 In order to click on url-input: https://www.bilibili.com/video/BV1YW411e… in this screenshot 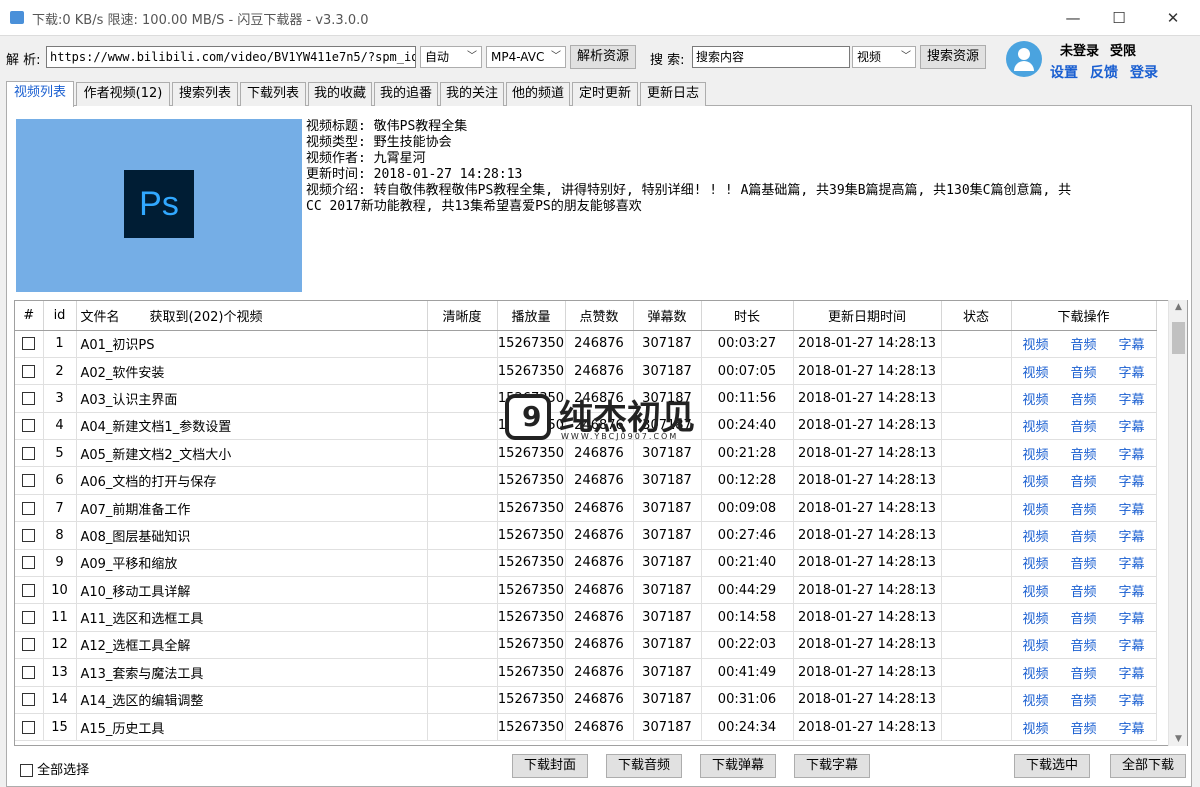, I will do `click(231, 57)`.